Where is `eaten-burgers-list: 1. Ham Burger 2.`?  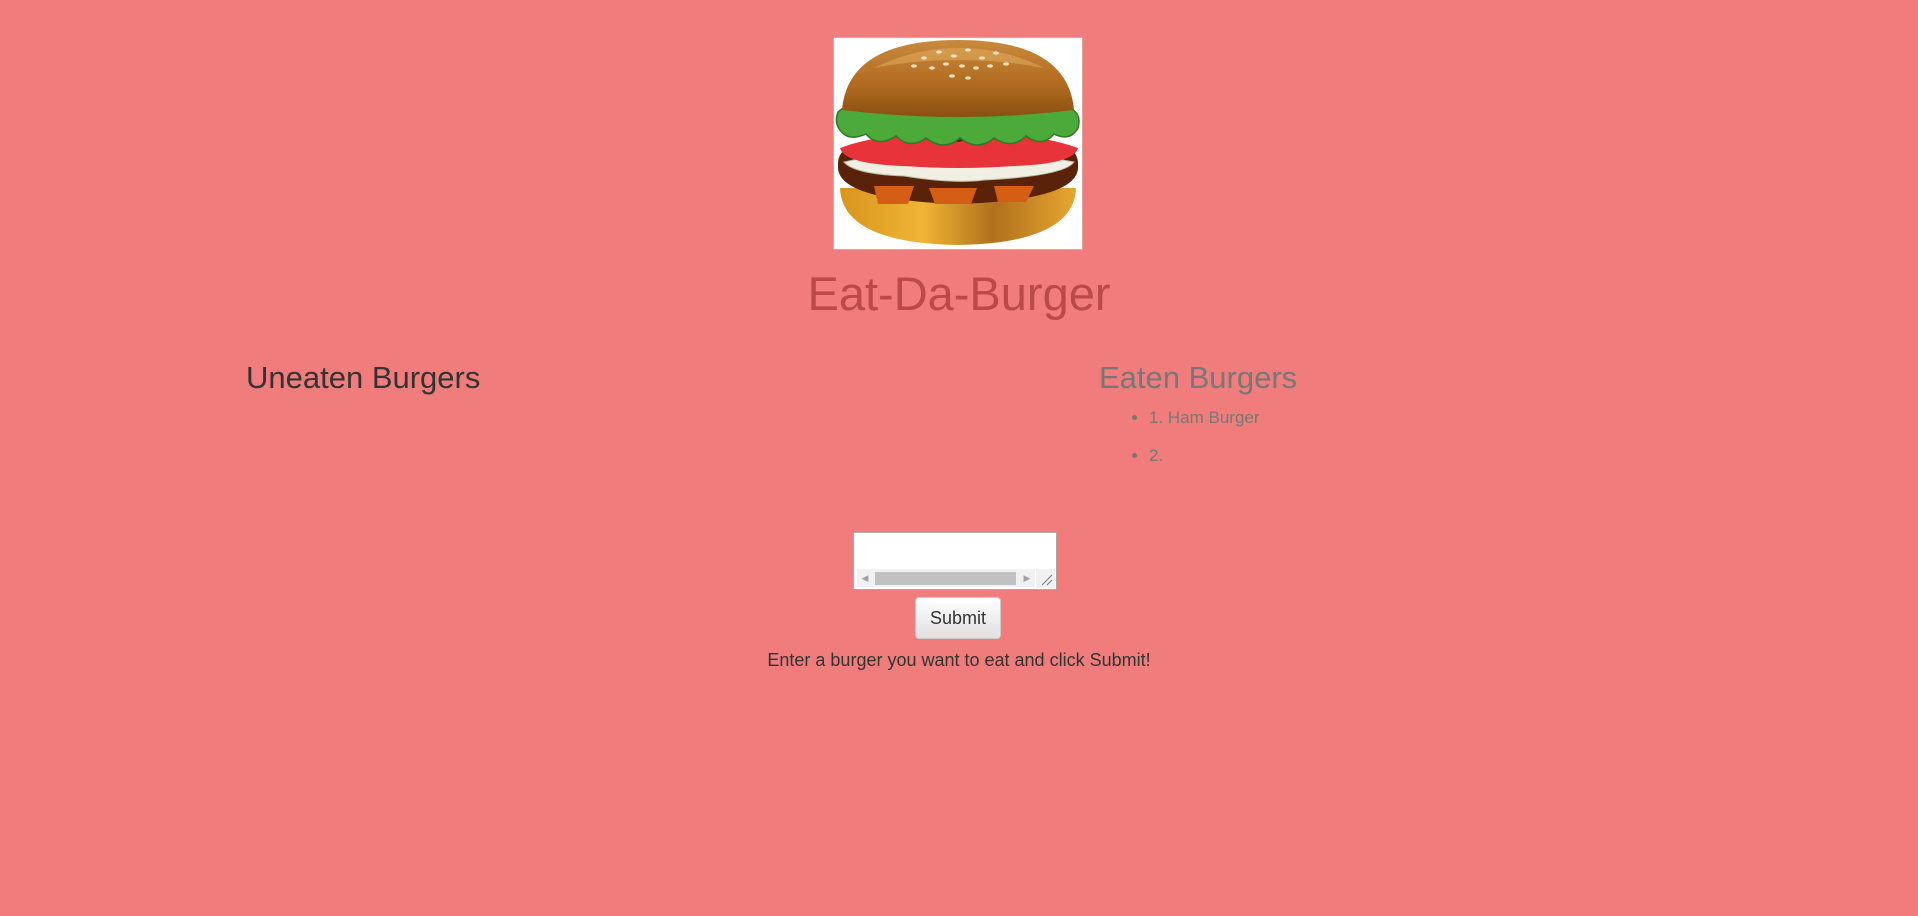
eaten-burgers-list: 1. Ham Burger 2. is located at coordinates (1179, 444).